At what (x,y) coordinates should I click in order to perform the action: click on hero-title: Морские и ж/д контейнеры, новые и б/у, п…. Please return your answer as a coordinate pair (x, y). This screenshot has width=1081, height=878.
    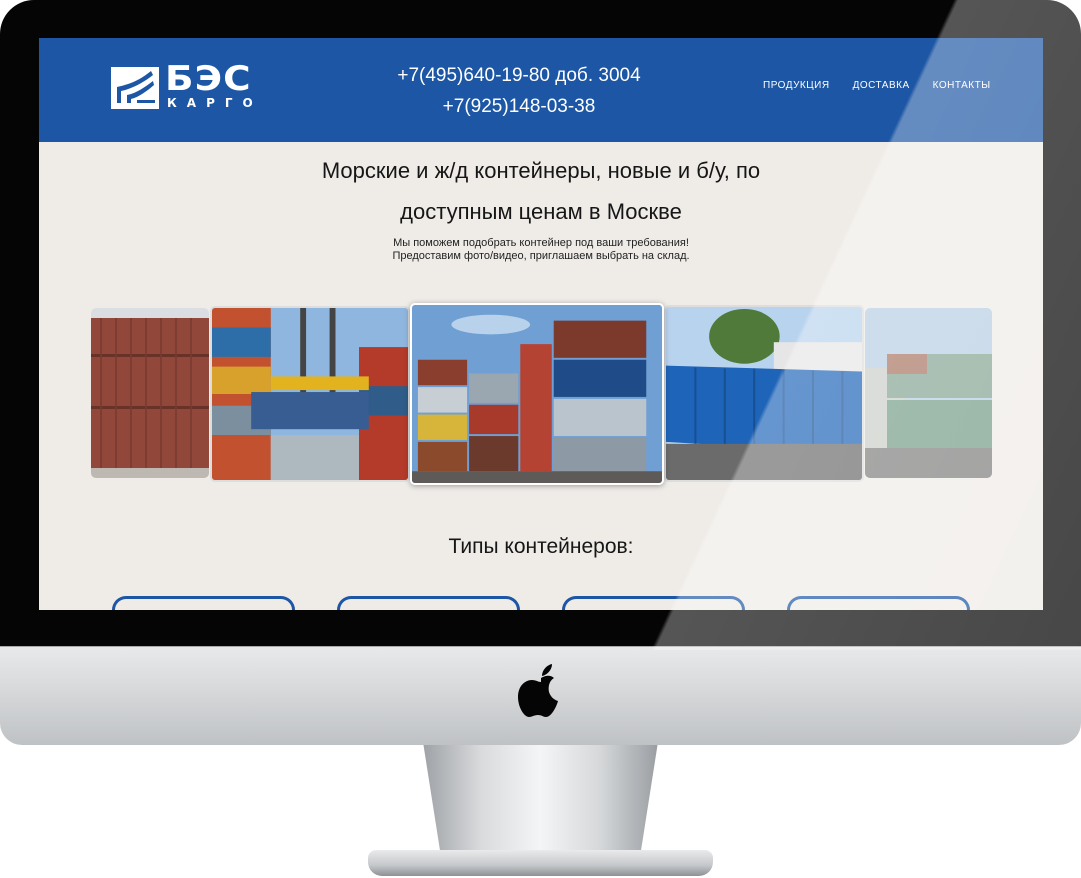
    Looking at the image, I should click on (541, 191).